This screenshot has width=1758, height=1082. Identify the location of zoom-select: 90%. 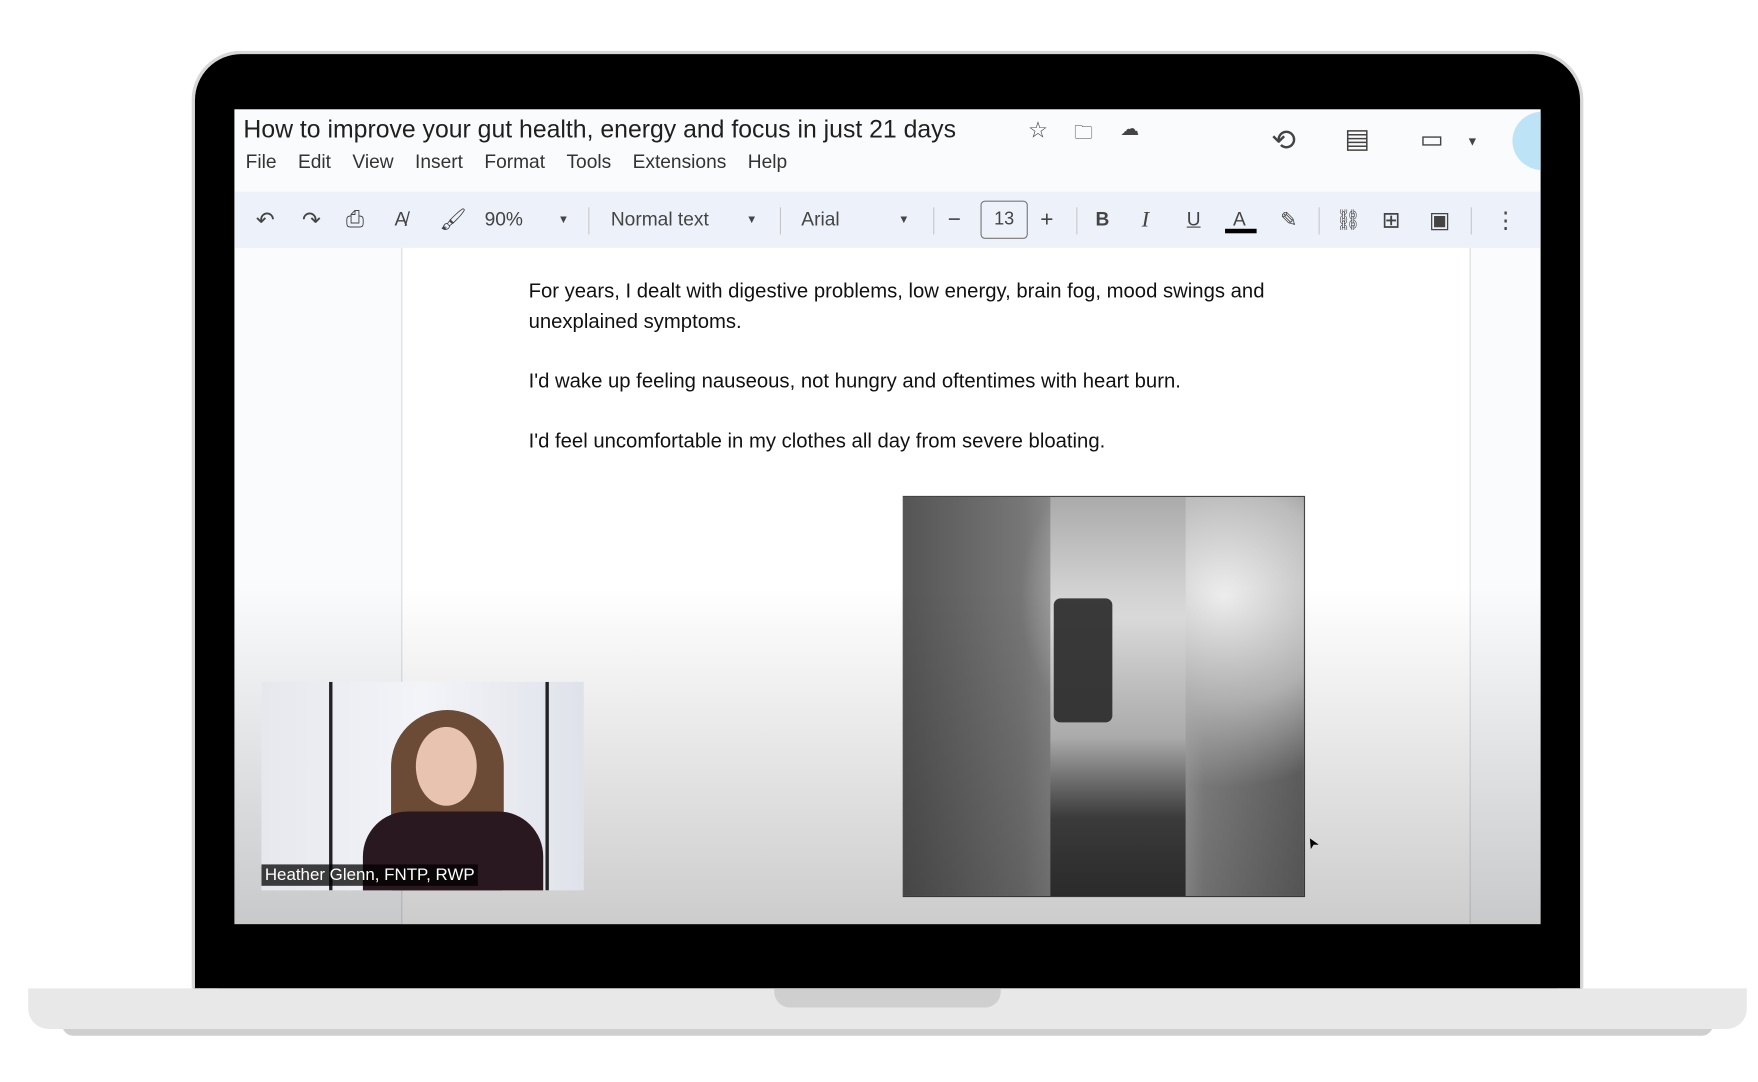
(504, 220).